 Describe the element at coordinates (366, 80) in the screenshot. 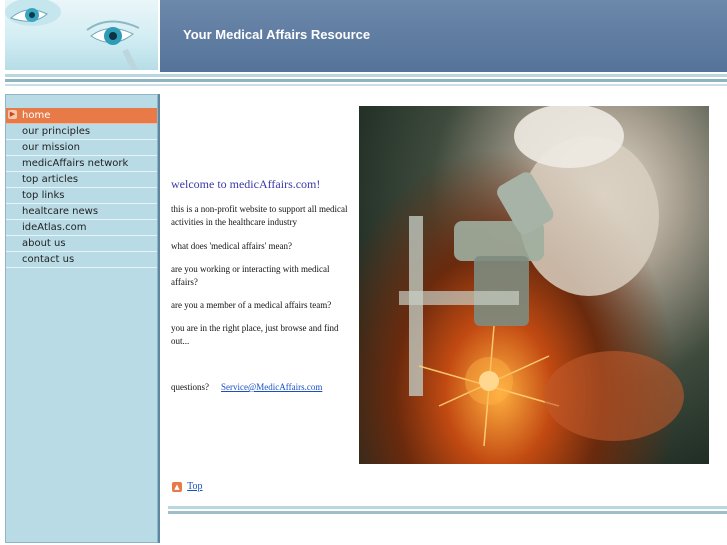

I see `header-divider` at that location.